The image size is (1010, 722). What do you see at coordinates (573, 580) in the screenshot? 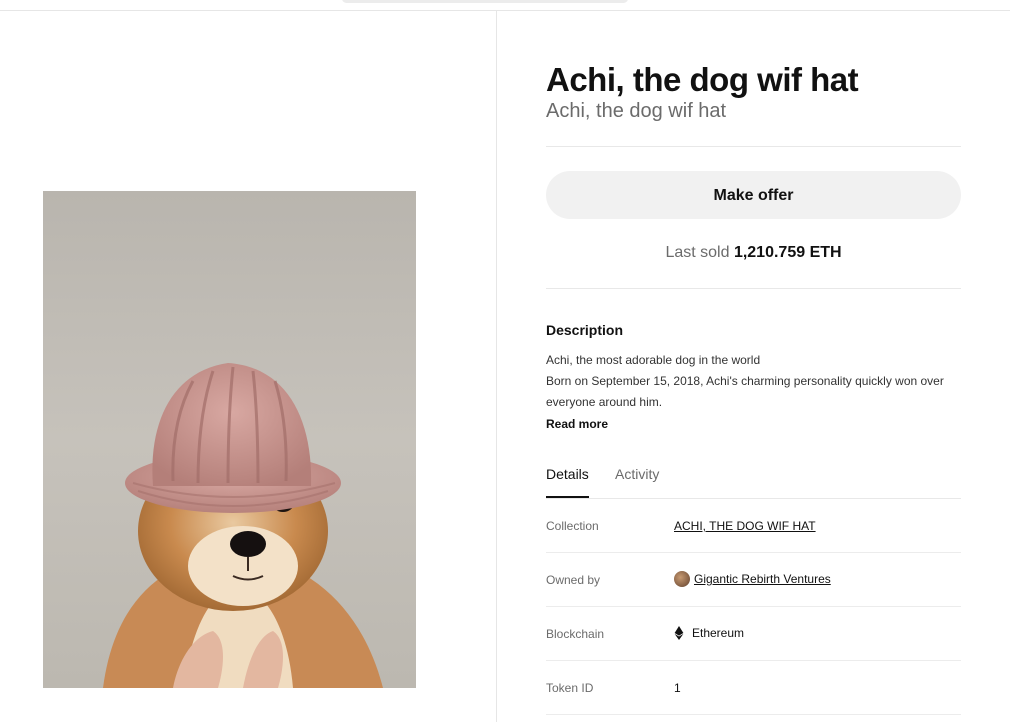
I see `detail-label: Owned by` at bounding box center [573, 580].